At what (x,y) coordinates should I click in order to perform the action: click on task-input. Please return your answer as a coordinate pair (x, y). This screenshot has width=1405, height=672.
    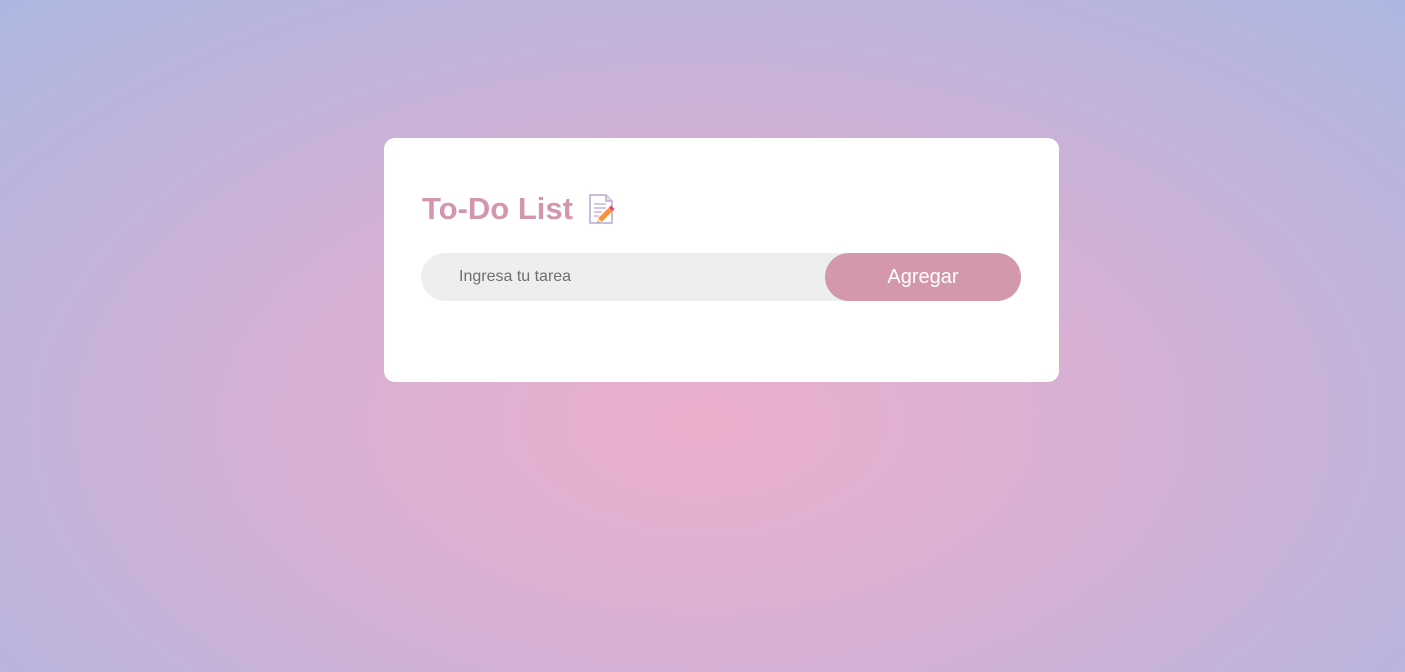
    Looking at the image, I should click on (623, 277).